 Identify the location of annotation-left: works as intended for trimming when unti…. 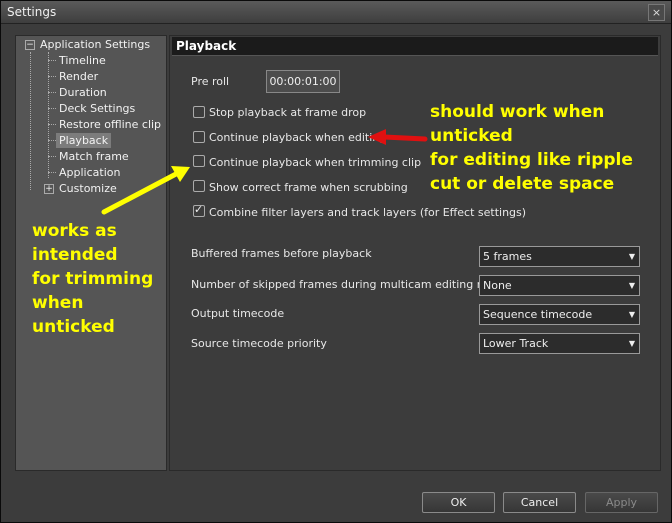
(92, 279).